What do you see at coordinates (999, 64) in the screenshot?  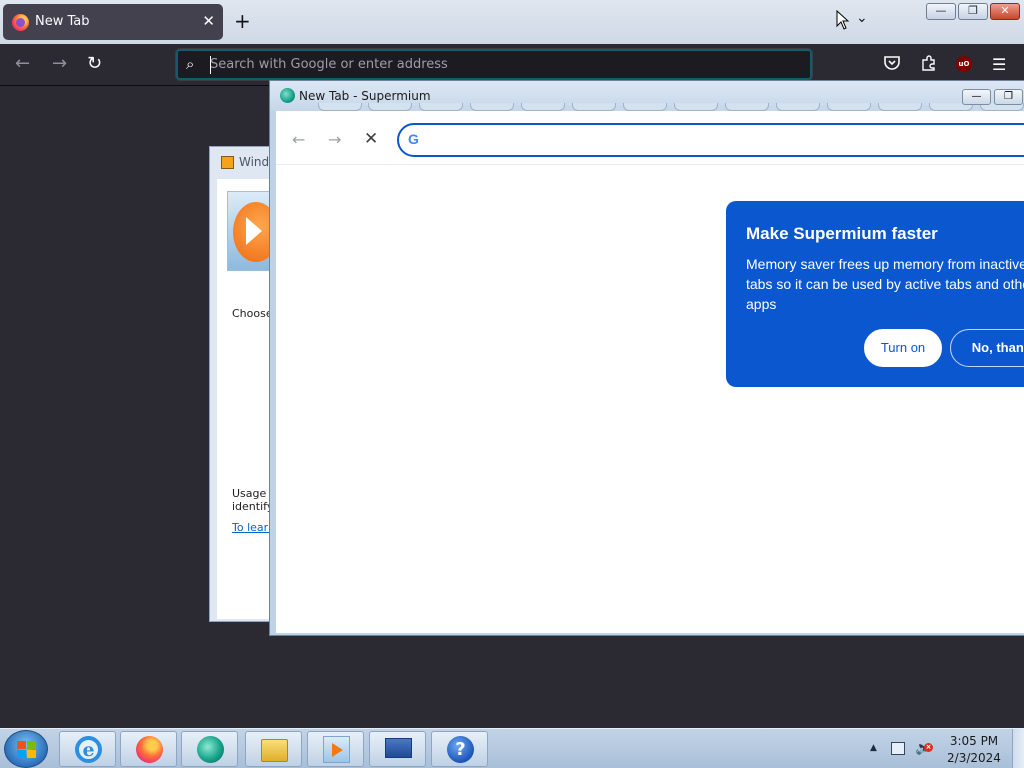 I see `hamburger-menu-icon: ☰` at bounding box center [999, 64].